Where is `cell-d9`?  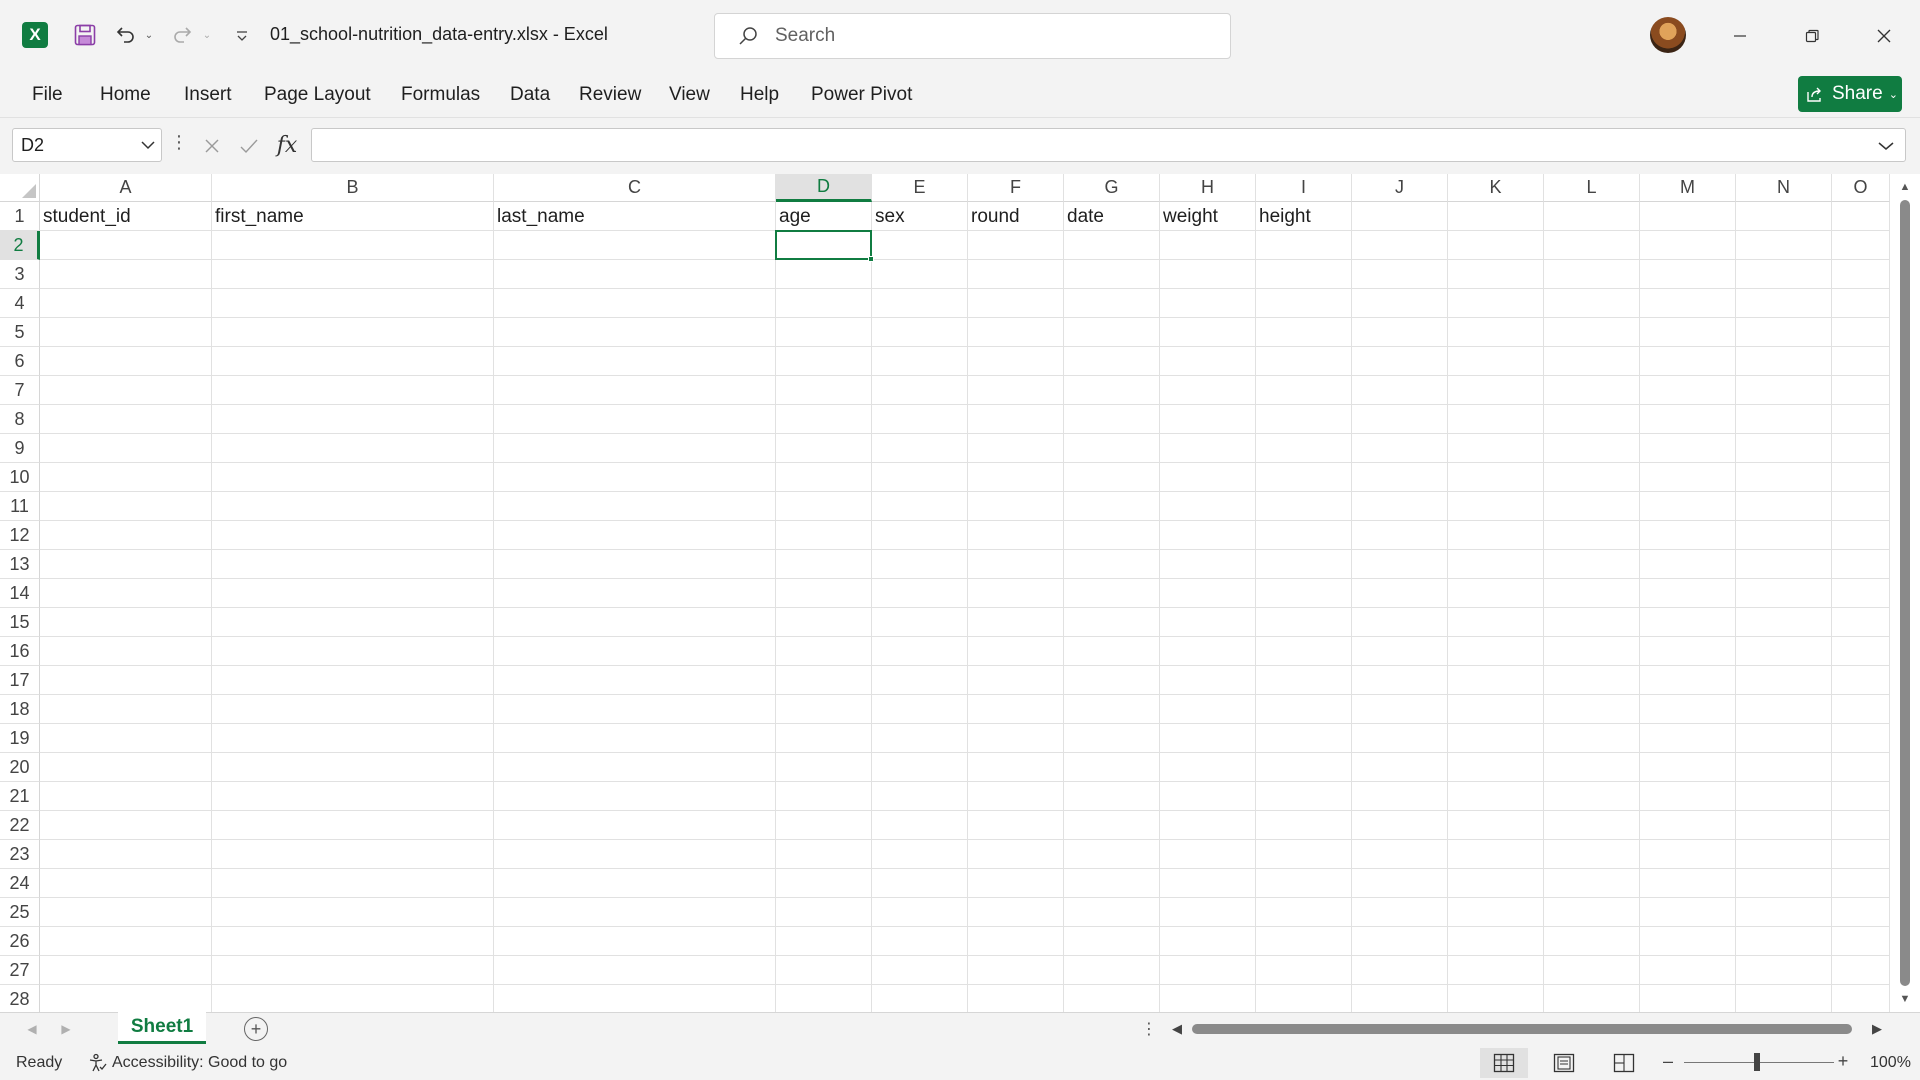 cell-d9 is located at coordinates (824, 448).